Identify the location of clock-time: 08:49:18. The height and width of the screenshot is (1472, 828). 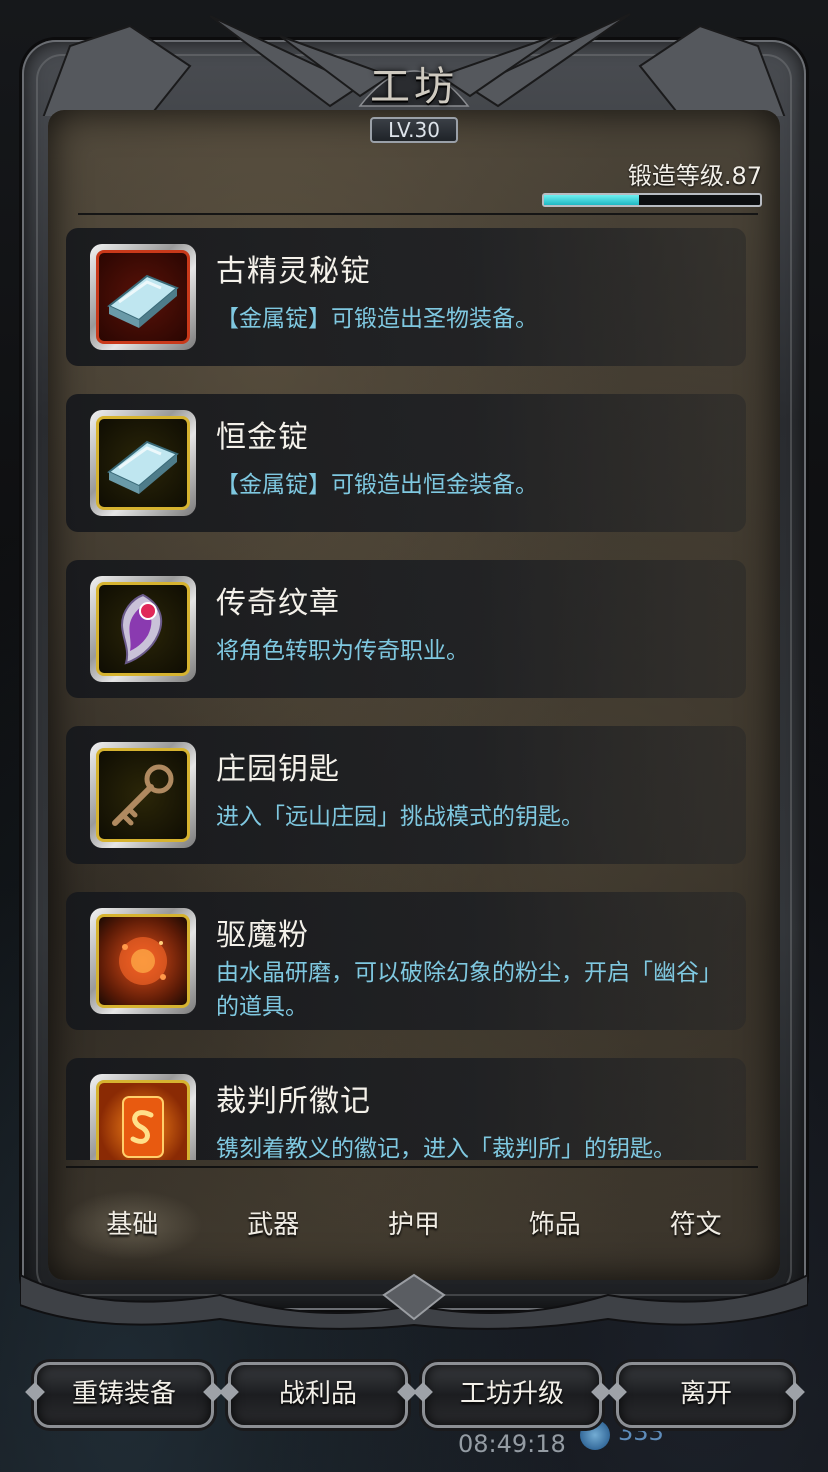
(512, 1444).